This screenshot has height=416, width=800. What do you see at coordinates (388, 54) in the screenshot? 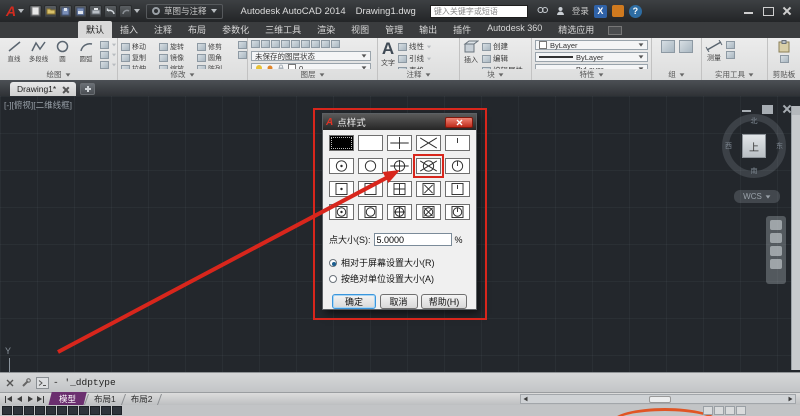
I see `text-tool: A 文字` at bounding box center [388, 54].